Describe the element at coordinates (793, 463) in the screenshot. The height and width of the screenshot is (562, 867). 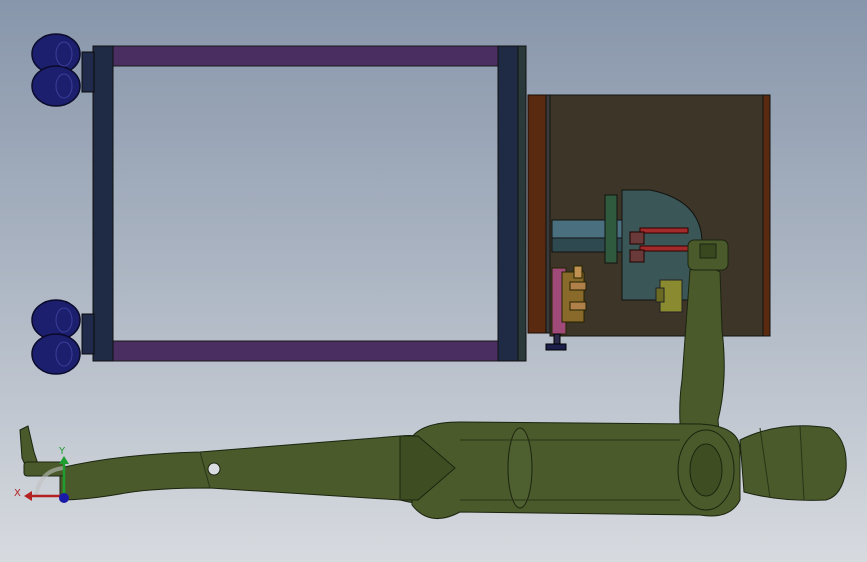
I see `counterweight` at that location.